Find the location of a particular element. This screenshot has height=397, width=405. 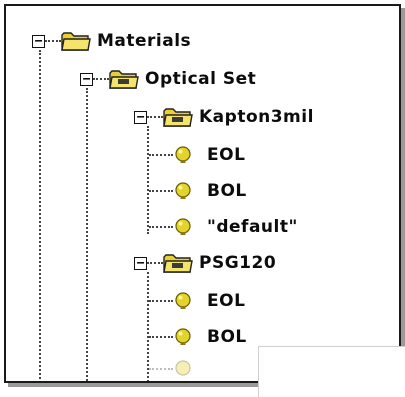

tree-node-kapton3mil: − Kapton3mil is located at coordinates (224, 117).